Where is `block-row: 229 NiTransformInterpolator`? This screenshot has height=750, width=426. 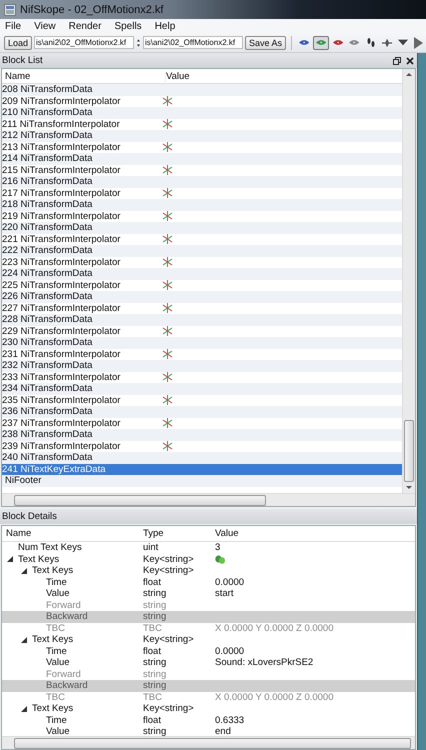 block-row: 229 NiTransformInterpolator is located at coordinates (202, 331).